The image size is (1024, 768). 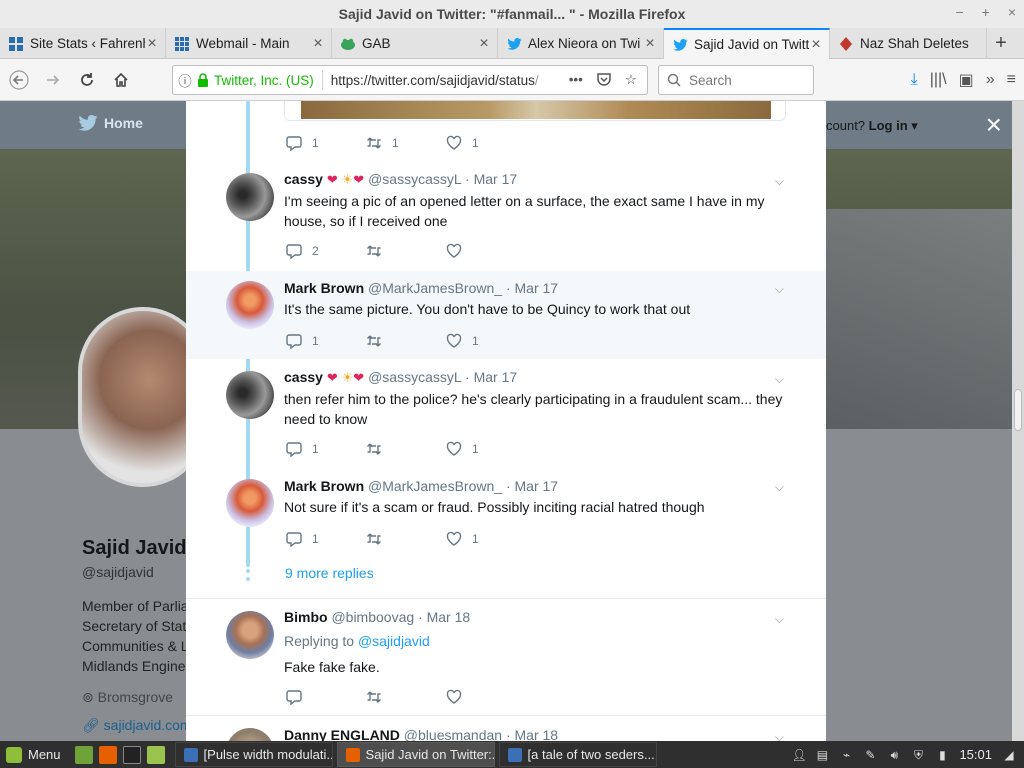 I want to click on author-handle: @bluesmandan, so click(x=453, y=734).